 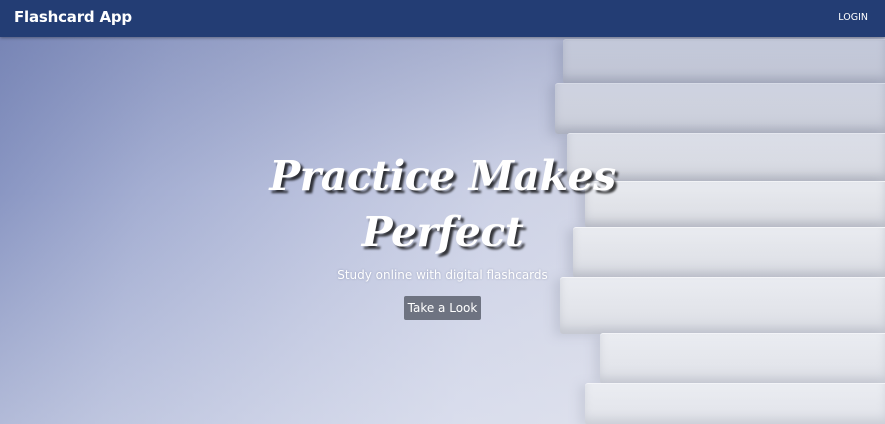 I want to click on hero-subheadline: Study online with digital flashcards, so click(x=442, y=275).